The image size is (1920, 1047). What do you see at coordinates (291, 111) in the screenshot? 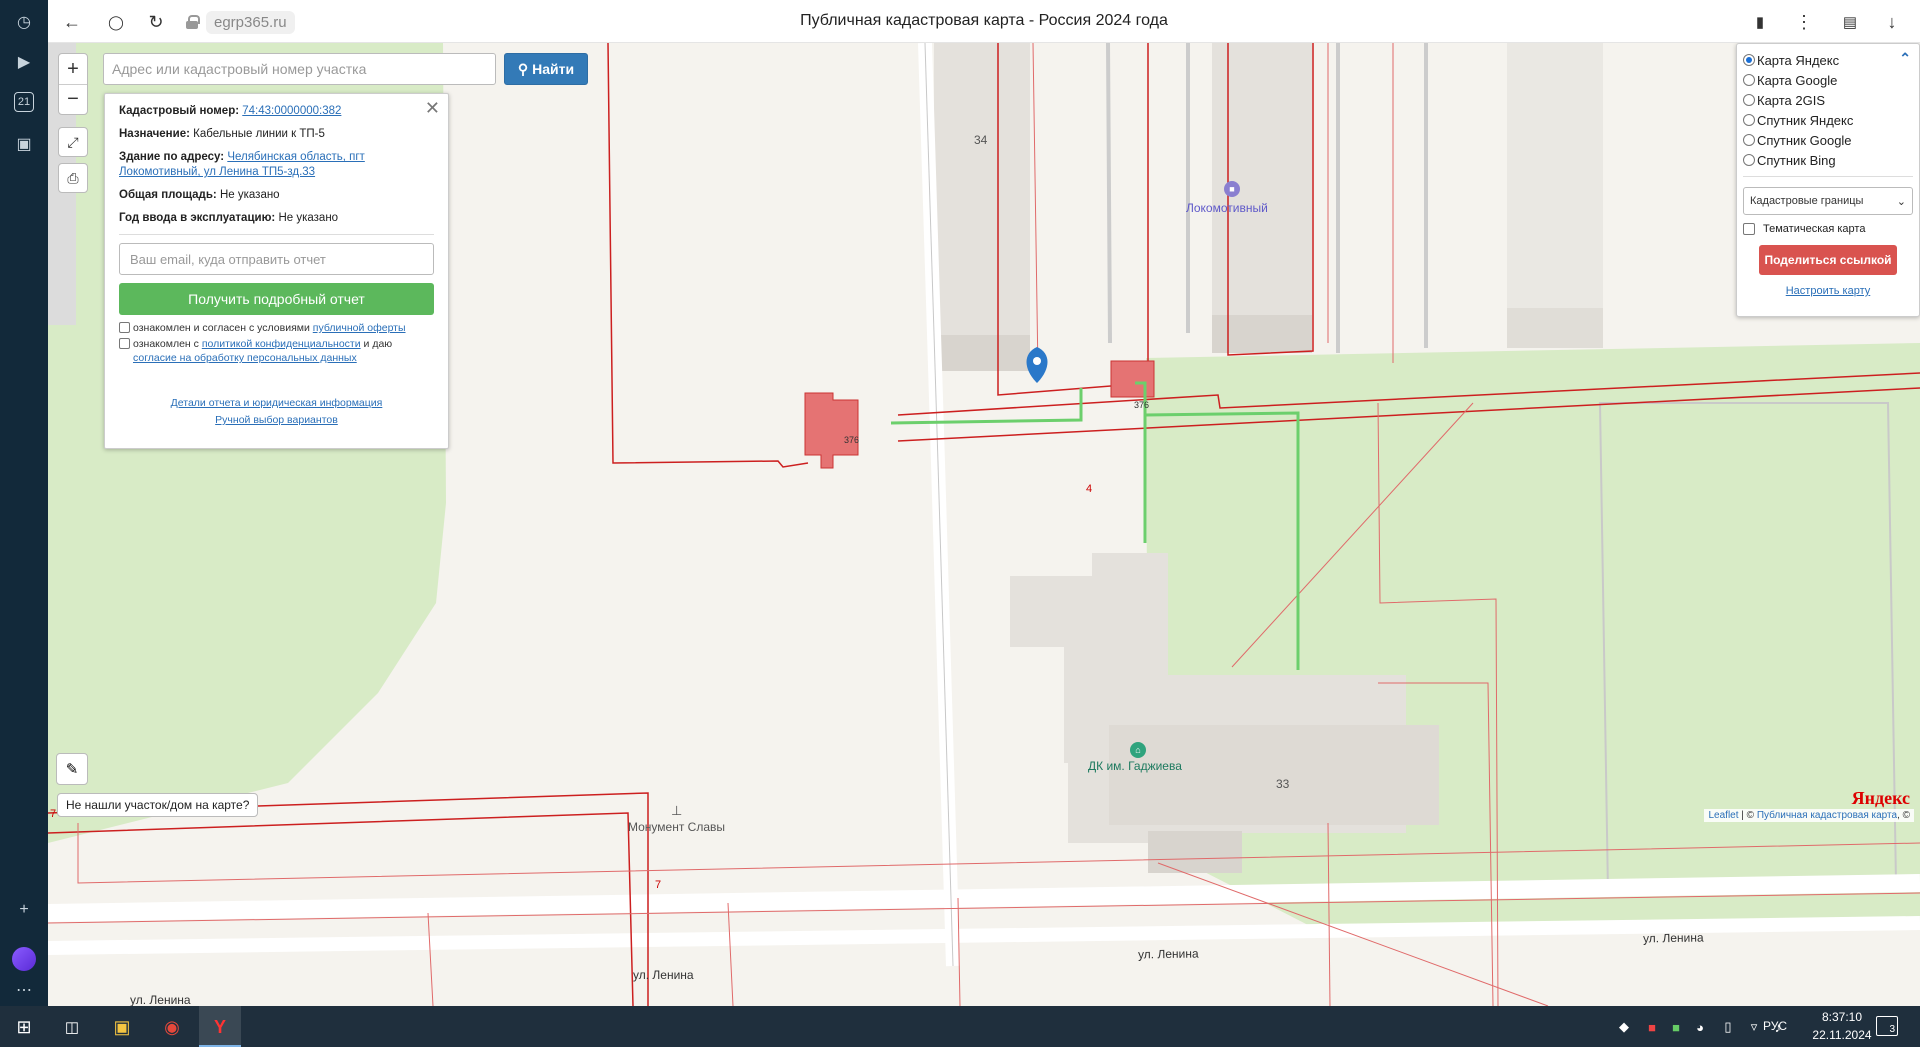
I see `cadastral-number-link: 74:43:0000000:382` at bounding box center [291, 111].